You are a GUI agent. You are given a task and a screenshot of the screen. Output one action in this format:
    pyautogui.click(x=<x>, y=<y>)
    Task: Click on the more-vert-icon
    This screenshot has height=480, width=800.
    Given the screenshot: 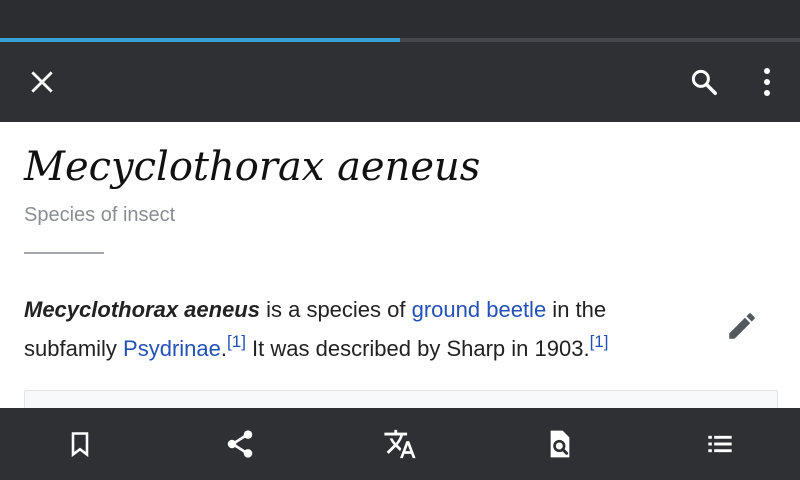 What is the action you would take?
    pyautogui.click(x=767, y=82)
    